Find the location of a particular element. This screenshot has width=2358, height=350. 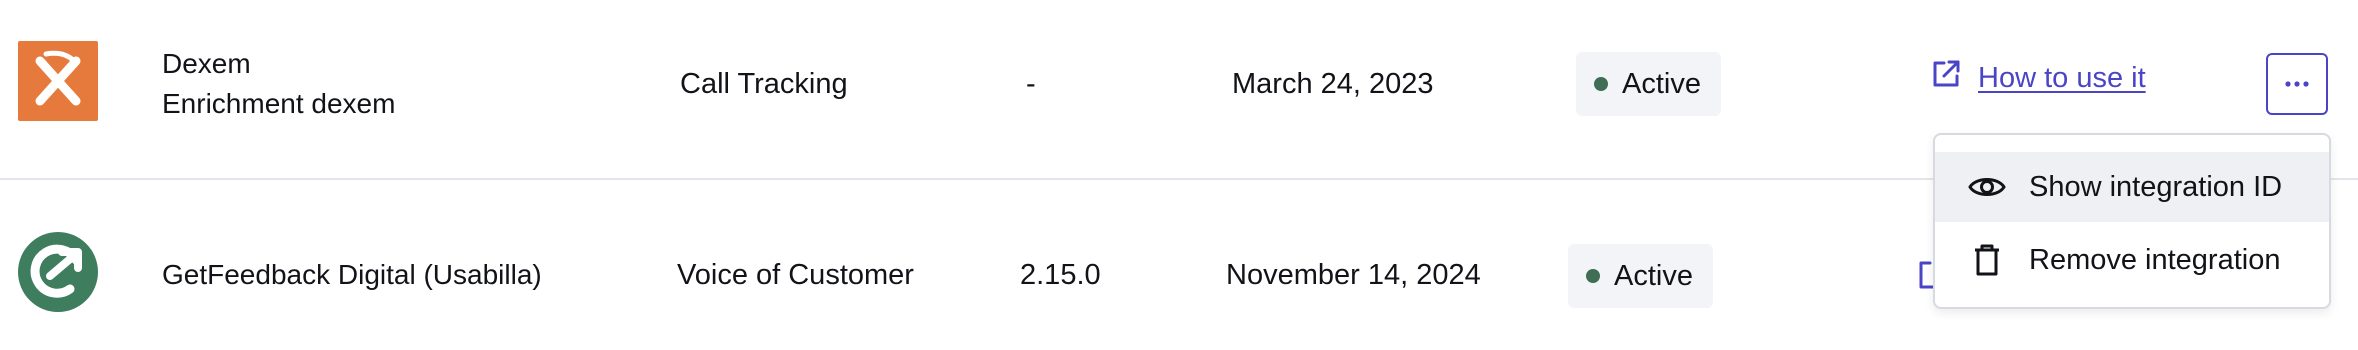

integration-name: GetFeedback Digital (Usabilla) is located at coordinates (352, 275).